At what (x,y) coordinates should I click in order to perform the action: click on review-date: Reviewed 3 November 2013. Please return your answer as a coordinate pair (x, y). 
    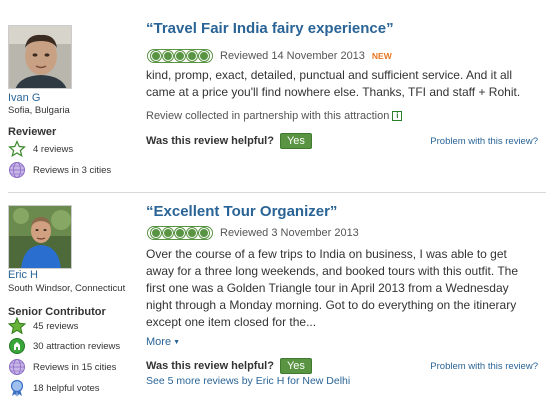
    Looking at the image, I should click on (289, 233).